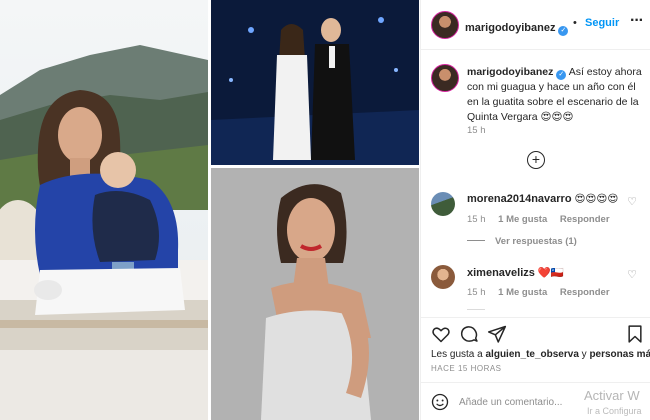 The image size is (650, 420). What do you see at coordinates (440, 402) in the screenshot?
I see `emoji-icon` at bounding box center [440, 402].